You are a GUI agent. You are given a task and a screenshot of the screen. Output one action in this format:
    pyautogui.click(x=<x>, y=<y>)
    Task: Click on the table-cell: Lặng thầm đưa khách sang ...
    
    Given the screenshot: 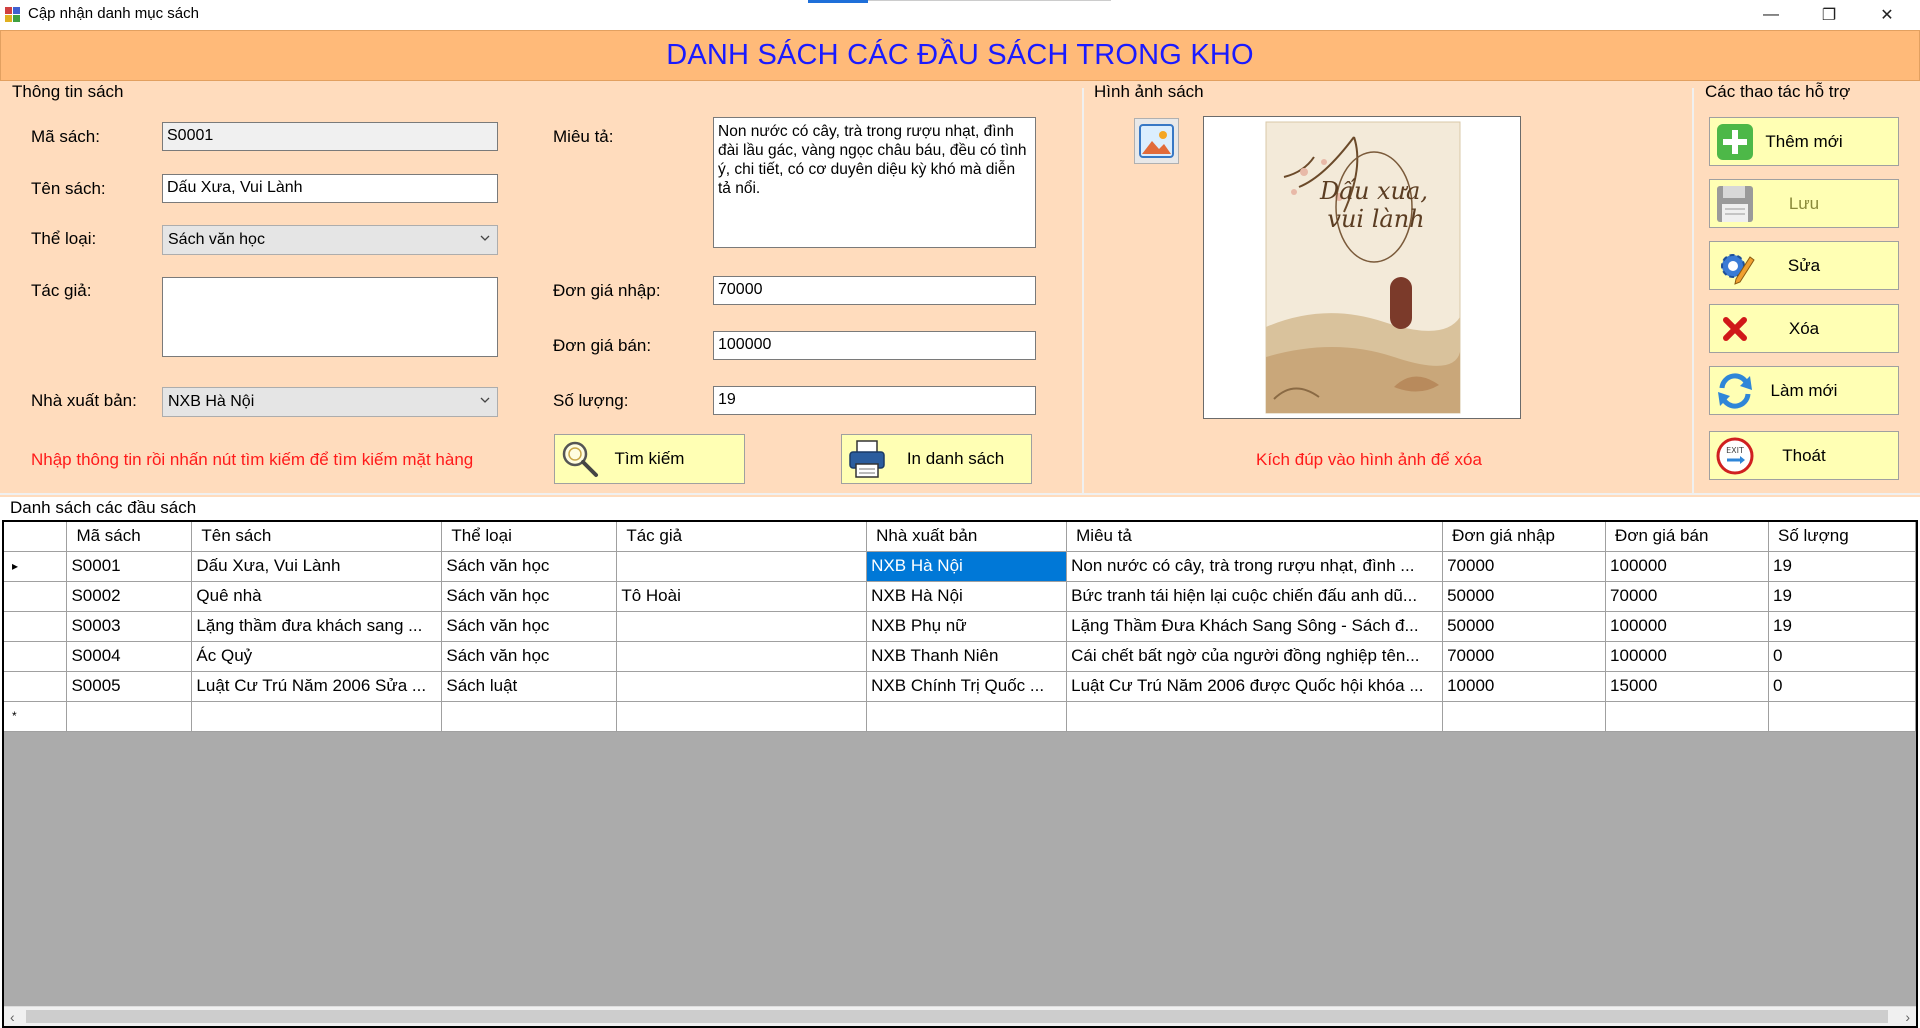 What is the action you would take?
    pyautogui.click(x=317, y=626)
    